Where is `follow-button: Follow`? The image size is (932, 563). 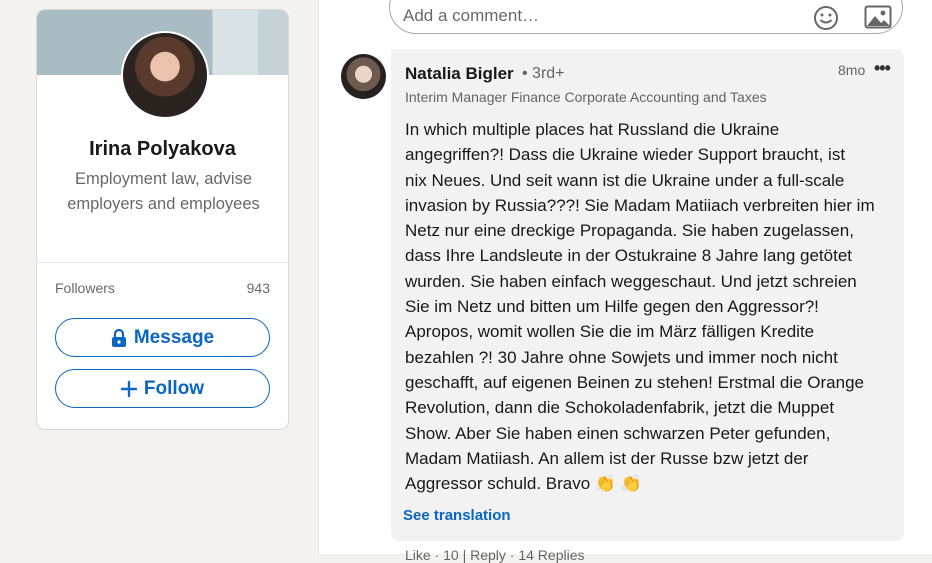 follow-button: Follow is located at coordinates (162, 388).